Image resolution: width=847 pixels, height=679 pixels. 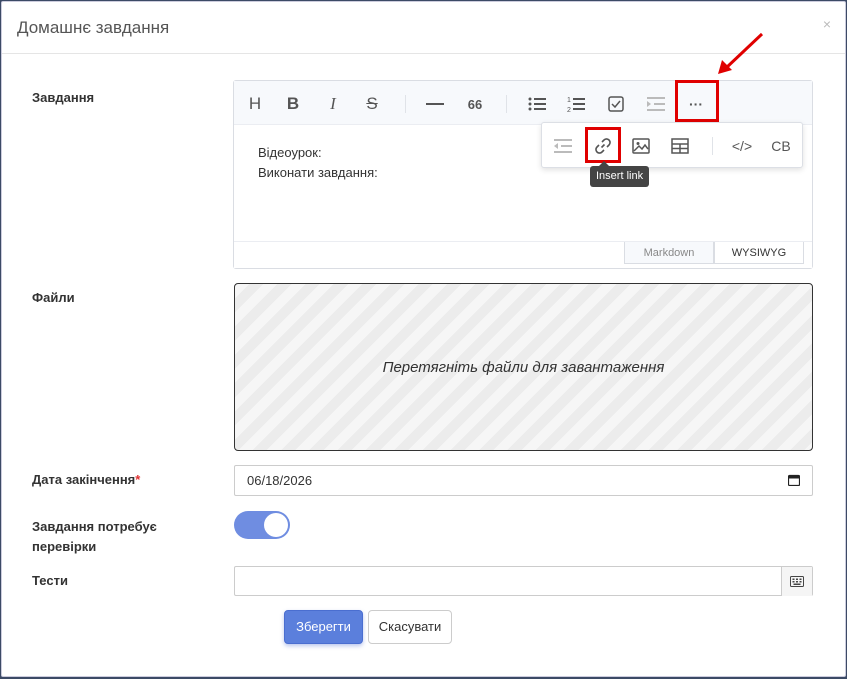 What do you see at coordinates (280, 480) in the screenshot?
I see `due-date-value: 06/18/2026` at bounding box center [280, 480].